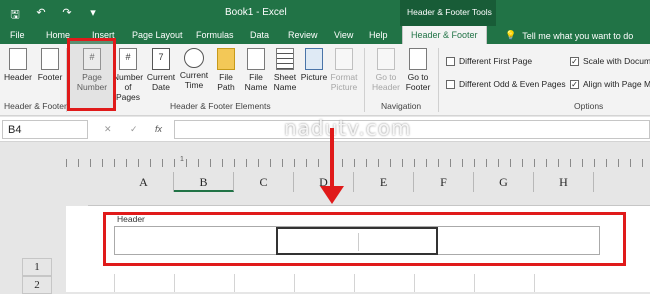 Image resolution: width=650 pixels, height=294 pixels. Describe the element at coordinates (418, 82) in the screenshot. I see `go-to-footer-label: Go to Footer` at that location.